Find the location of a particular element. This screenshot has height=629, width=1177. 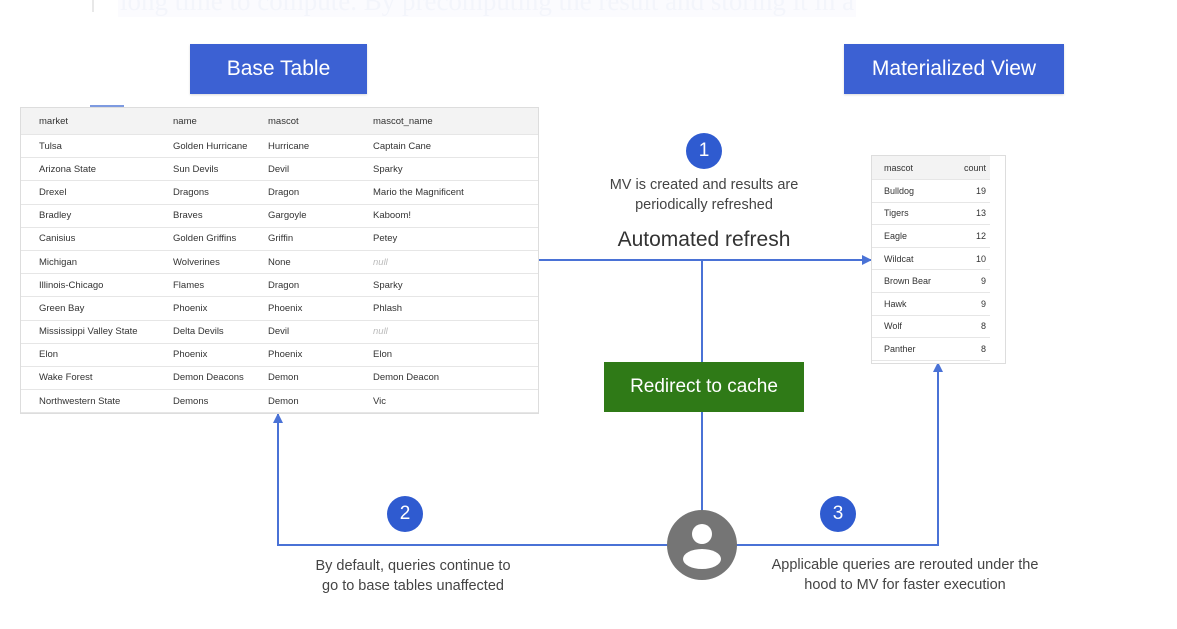

table-cell: Wake Forest is located at coordinates (106, 377).